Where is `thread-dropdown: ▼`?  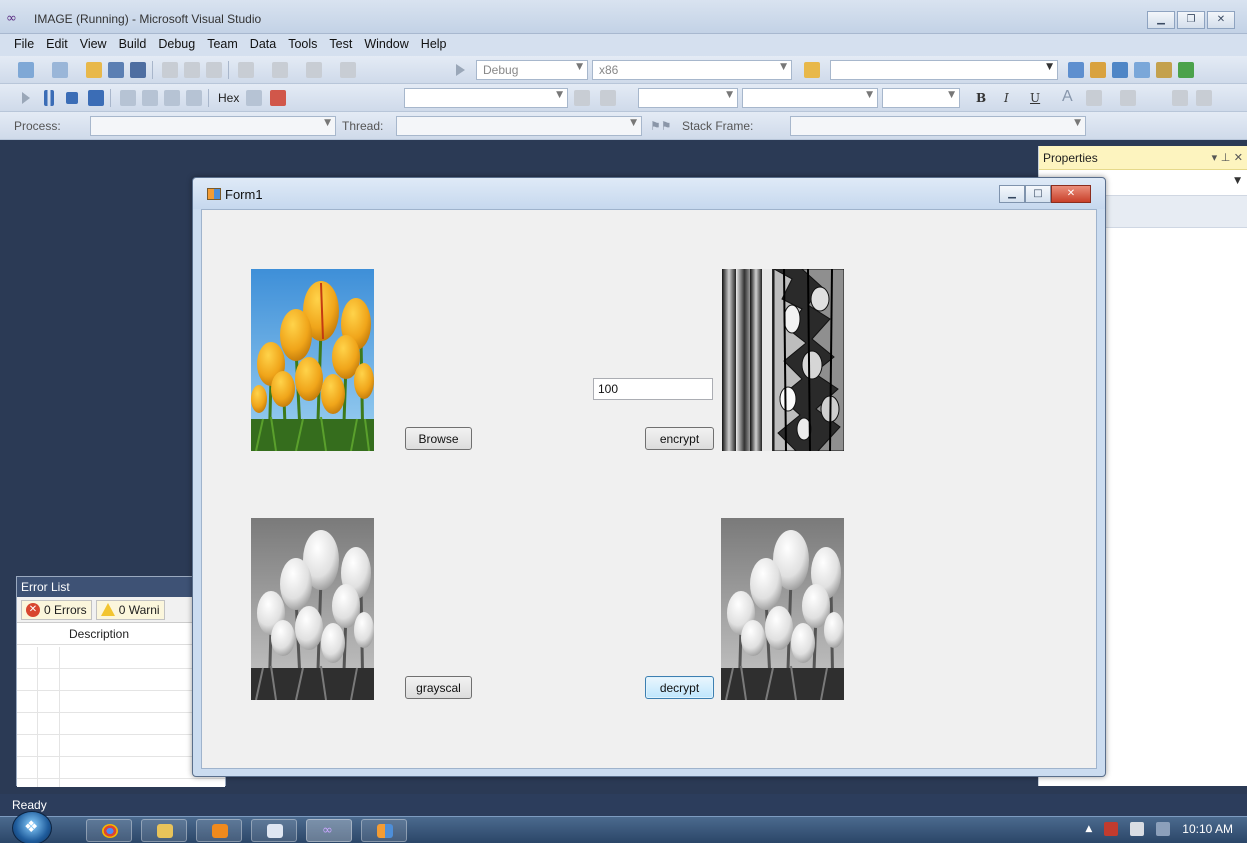
thread-dropdown: ▼ is located at coordinates (519, 126).